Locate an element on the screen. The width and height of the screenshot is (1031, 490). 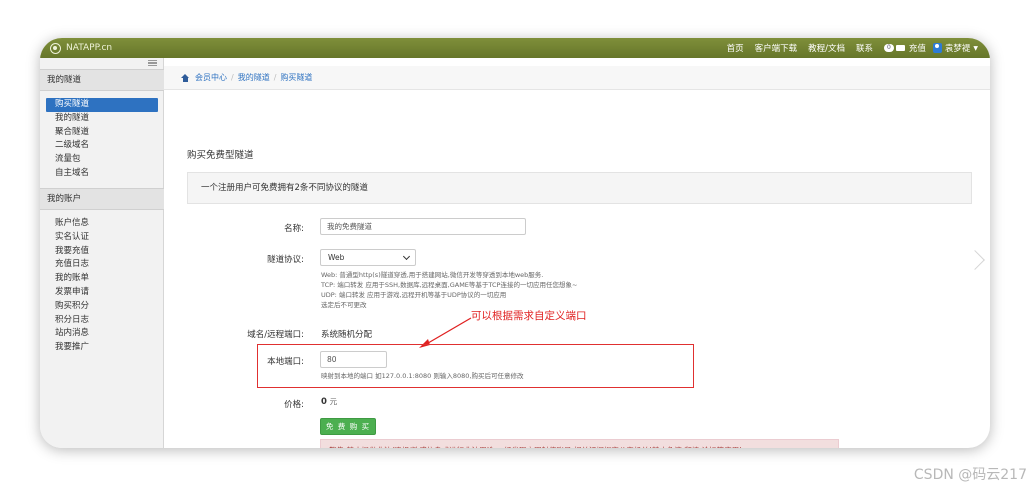
breadcrumb-buy-tunnel: 购买隧道 is located at coordinates (296, 77).